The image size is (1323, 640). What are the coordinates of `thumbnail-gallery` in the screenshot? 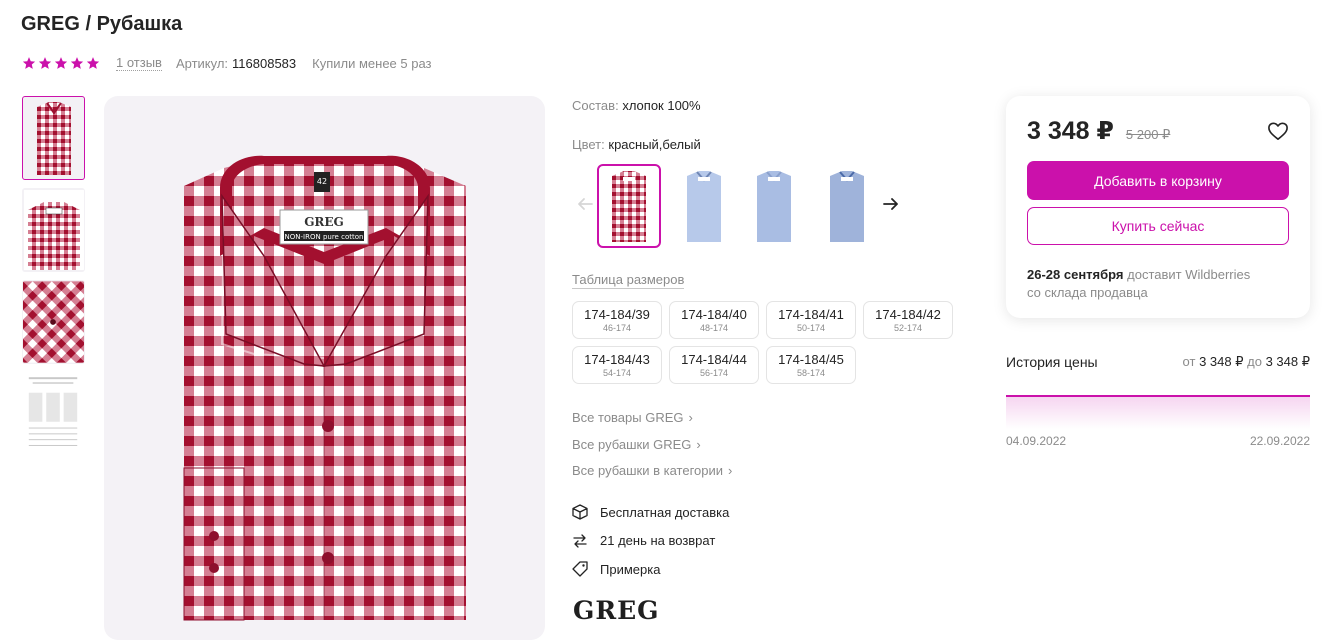 It's located at (53, 280).